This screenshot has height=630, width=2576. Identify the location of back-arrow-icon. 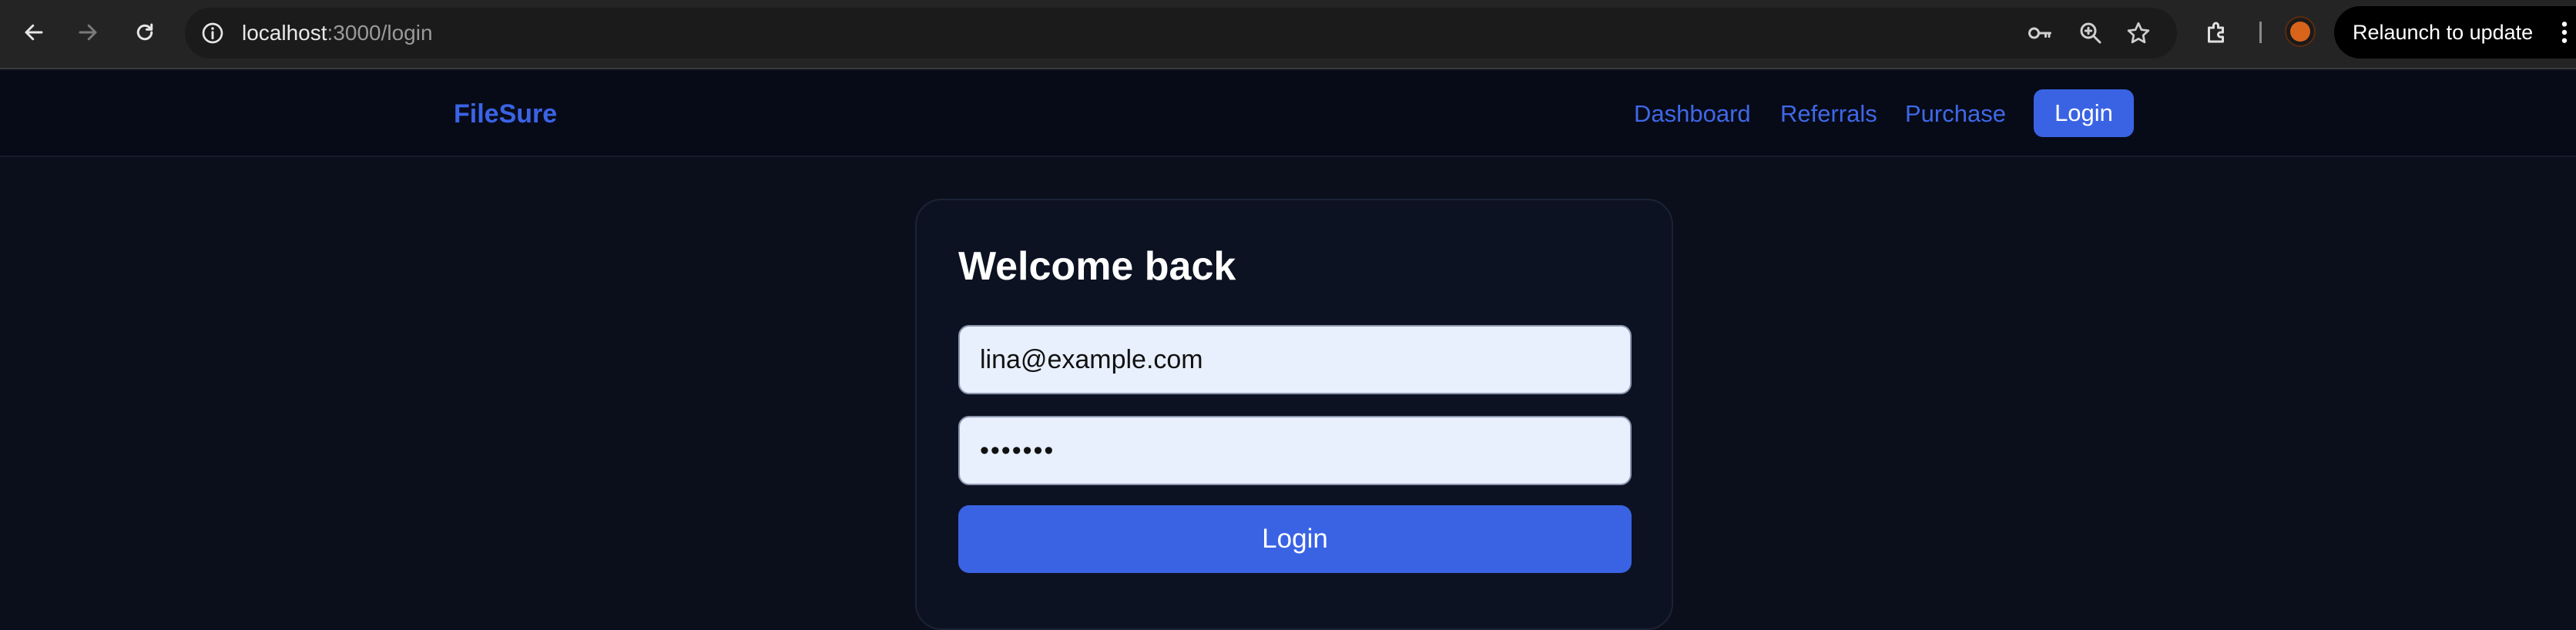
(34, 33).